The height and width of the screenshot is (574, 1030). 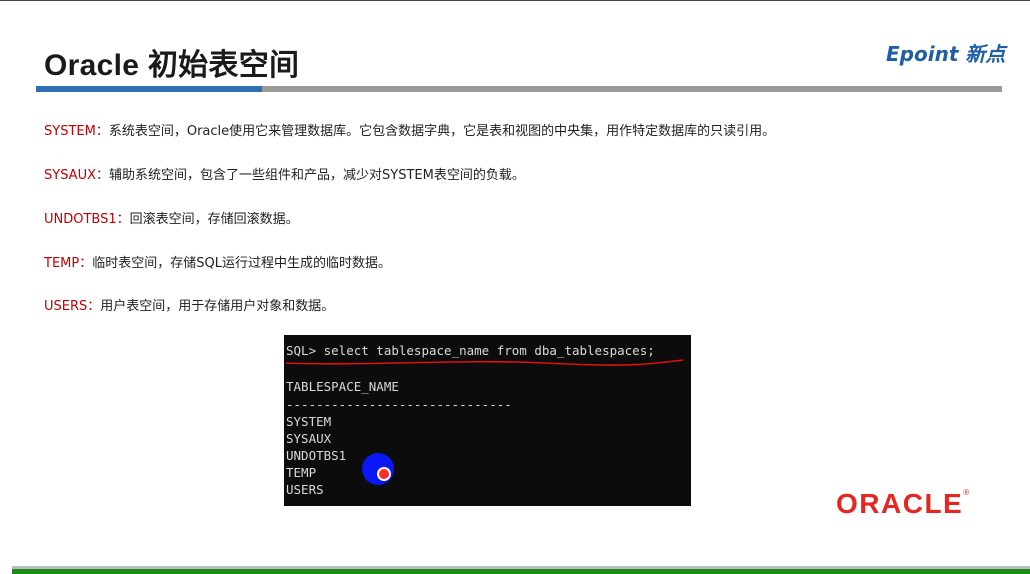 What do you see at coordinates (900, 503) in the screenshot?
I see `oracle-logo-text: ORACLE` at bounding box center [900, 503].